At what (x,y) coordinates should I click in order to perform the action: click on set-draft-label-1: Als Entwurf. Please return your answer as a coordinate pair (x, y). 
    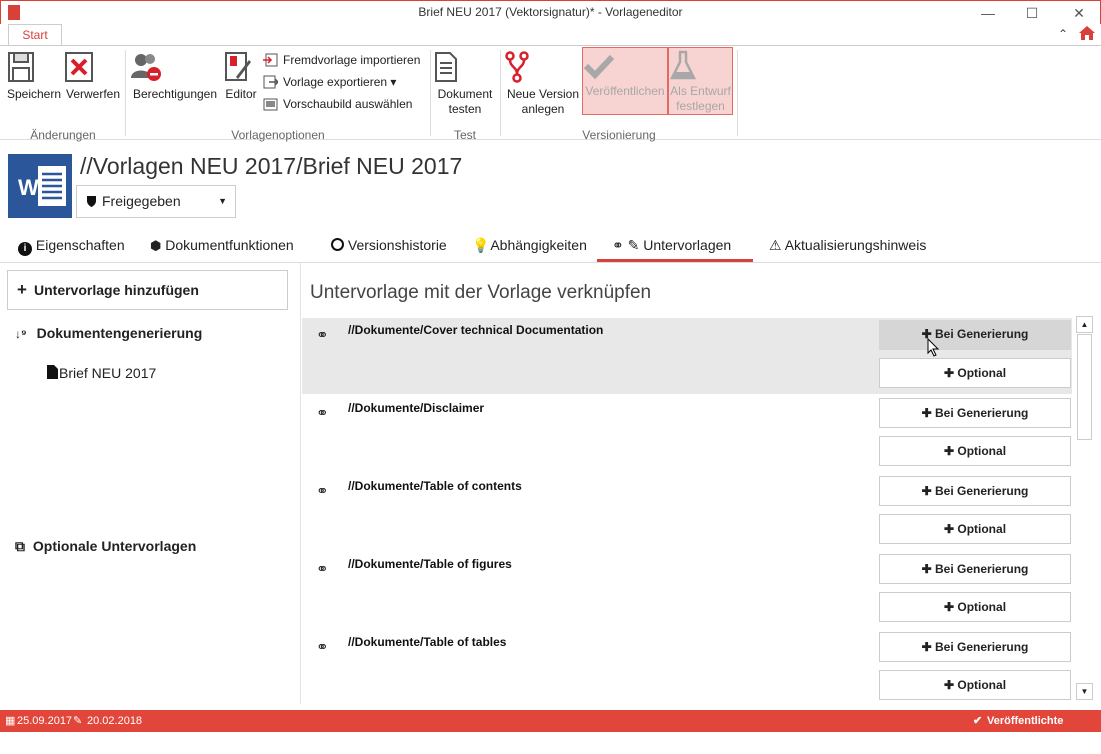
    Looking at the image, I should click on (700, 91).